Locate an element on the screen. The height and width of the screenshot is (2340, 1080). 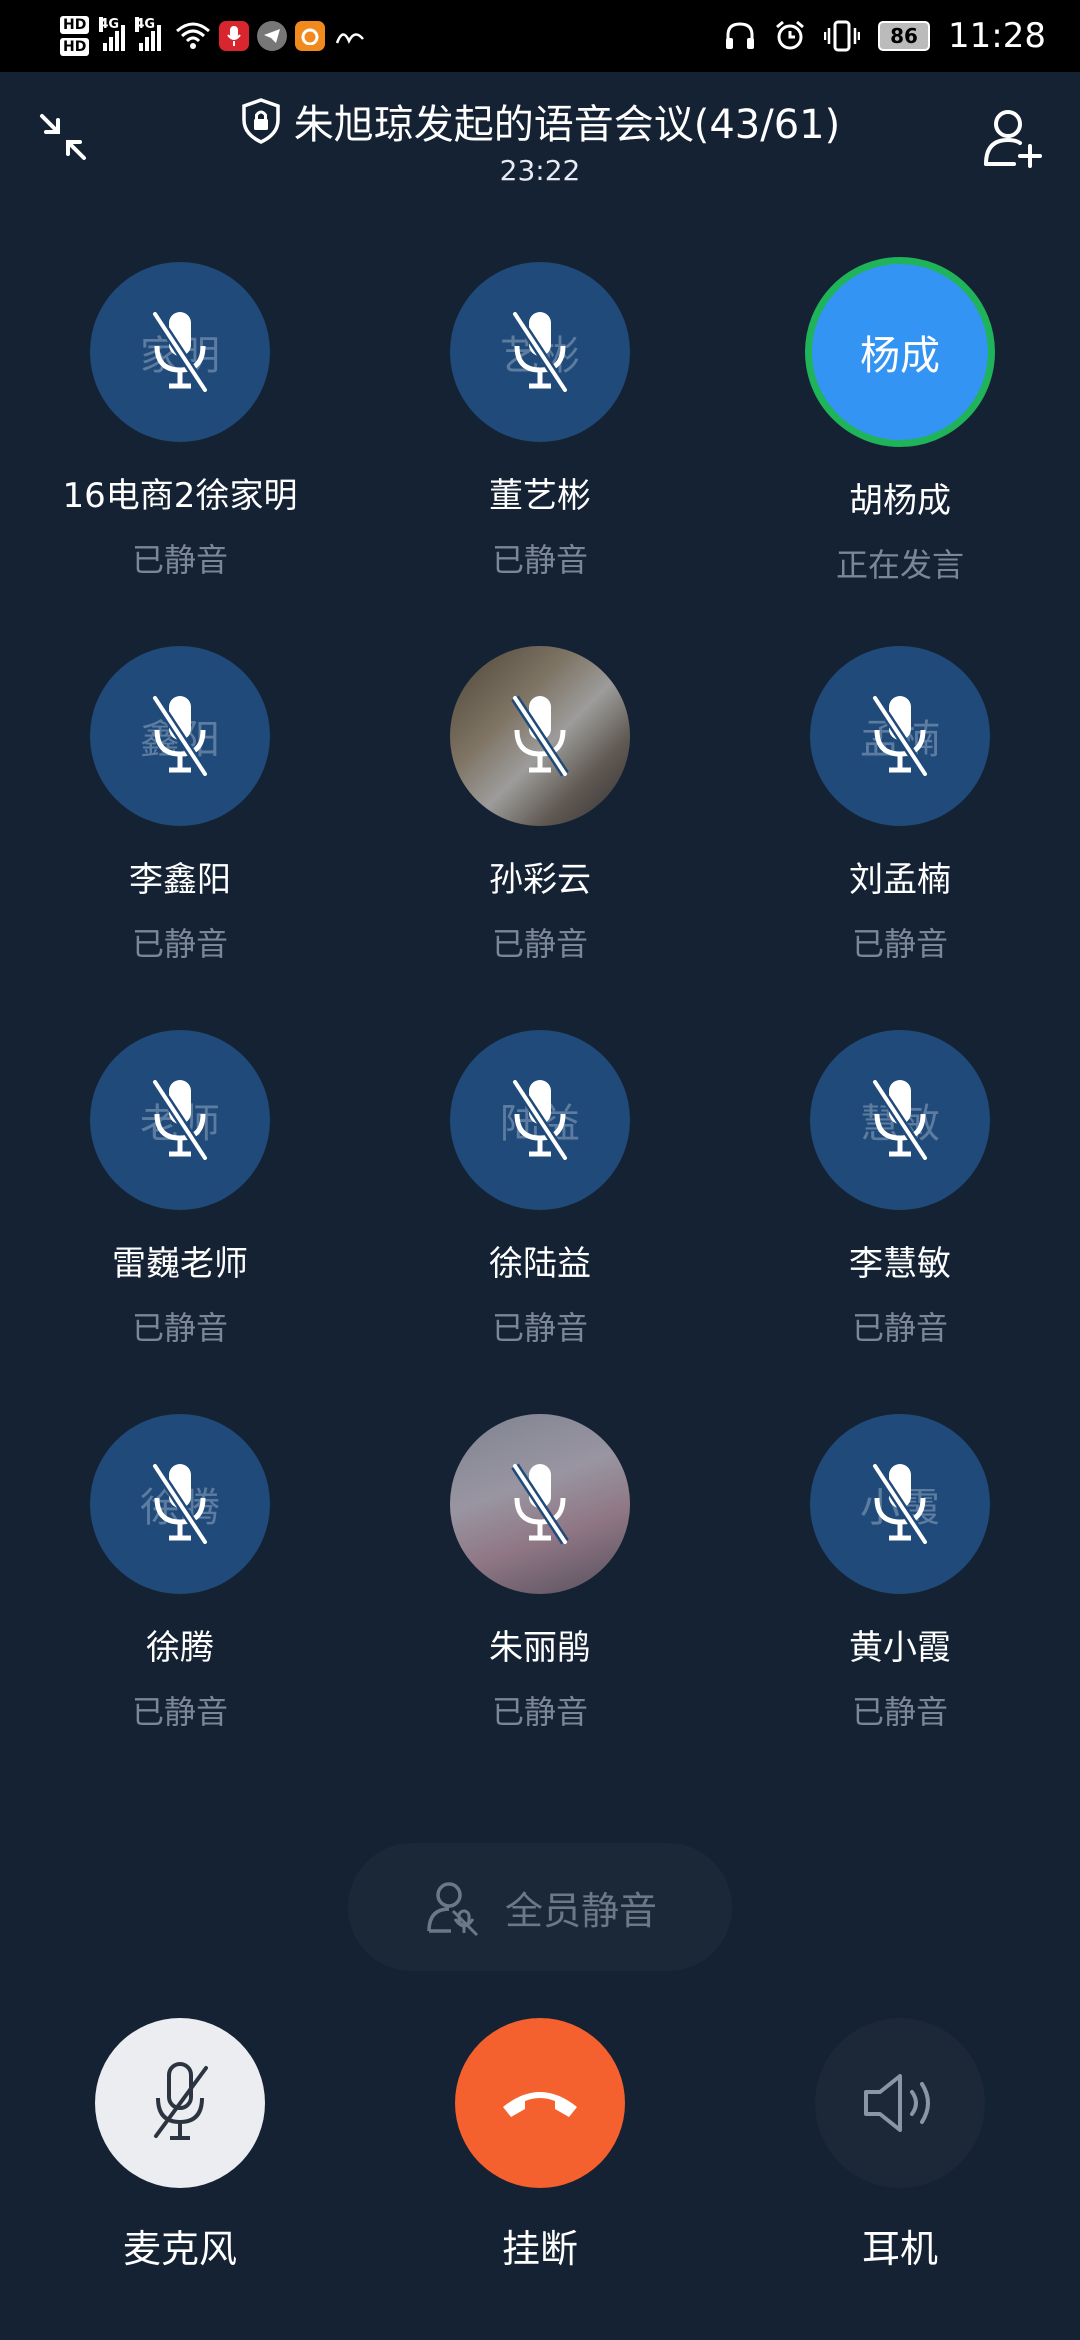
signal-icon: 4G is located at coordinates (112, 34).